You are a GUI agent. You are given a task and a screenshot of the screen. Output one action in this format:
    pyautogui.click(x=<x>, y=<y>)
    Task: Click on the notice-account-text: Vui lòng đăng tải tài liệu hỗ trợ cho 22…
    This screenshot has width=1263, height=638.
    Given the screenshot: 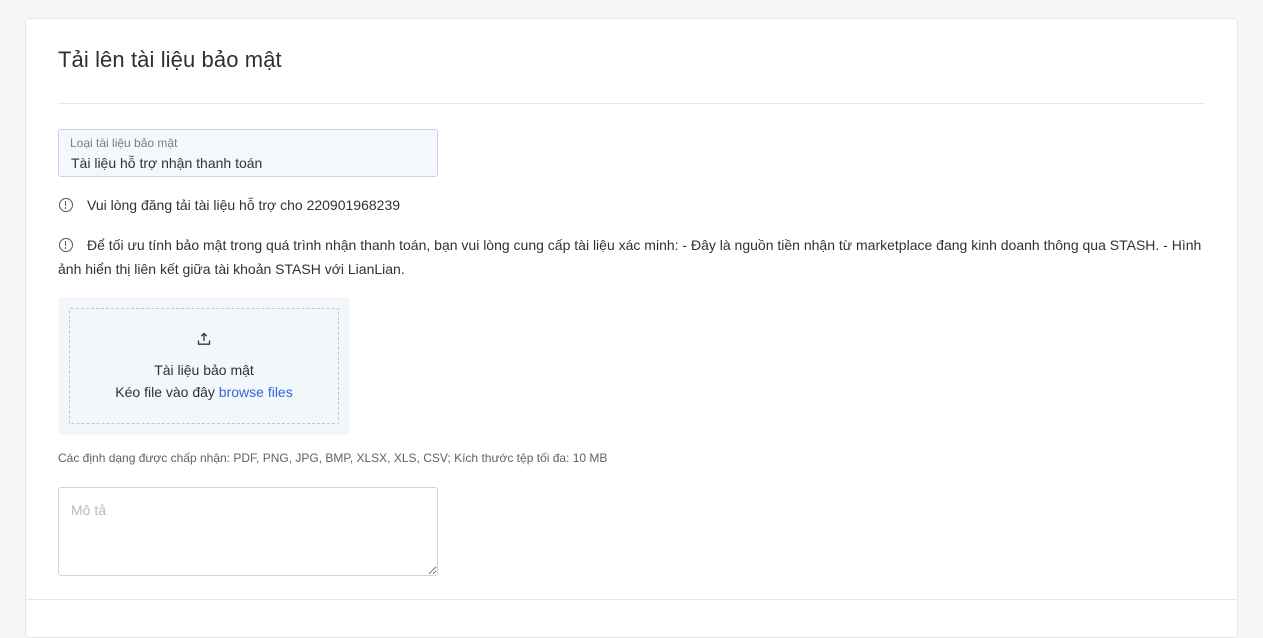 What is the action you would take?
    pyautogui.click(x=244, y=205)
    